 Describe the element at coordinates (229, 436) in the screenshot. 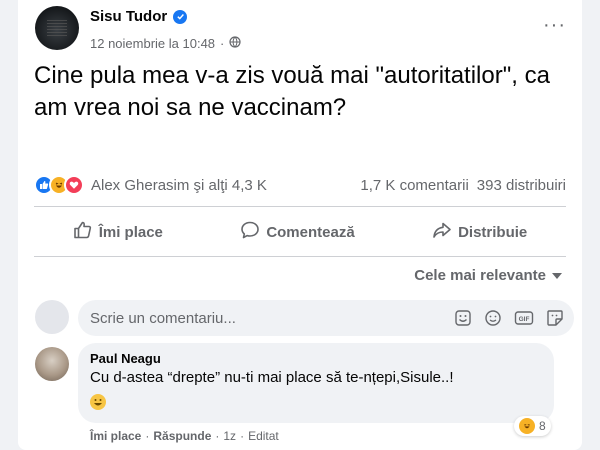

I see `comment-time: 1z` at that location.